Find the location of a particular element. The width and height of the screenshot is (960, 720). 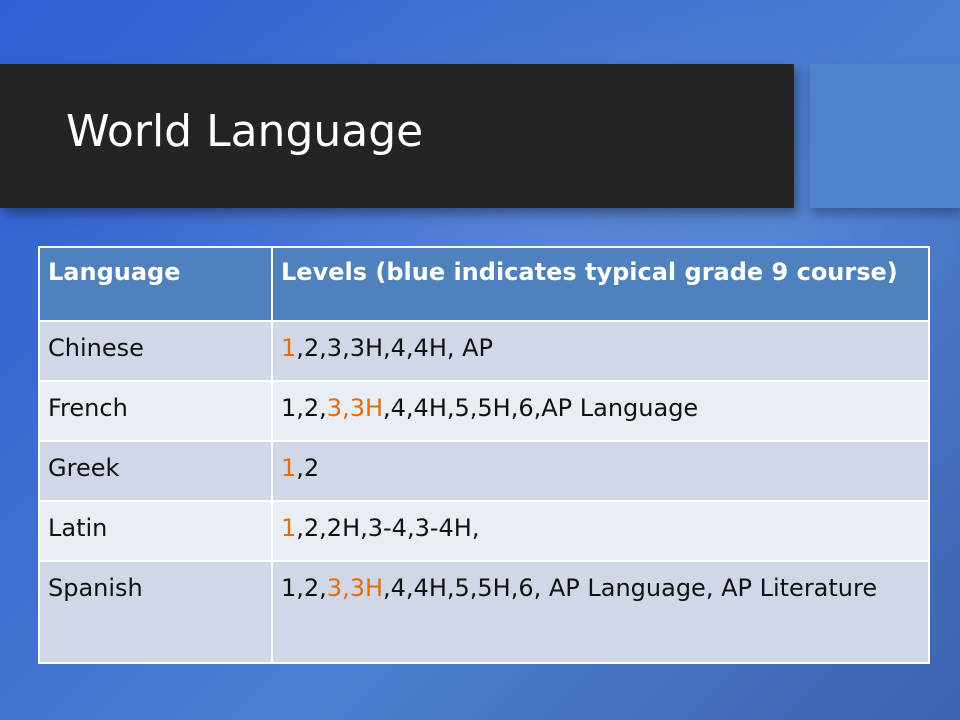

level-text: ,2 is located at coordinates (308, 468).